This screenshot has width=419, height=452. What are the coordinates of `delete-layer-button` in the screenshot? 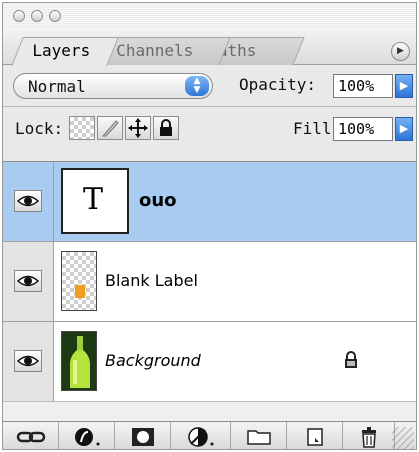 It's located at (369, 435).